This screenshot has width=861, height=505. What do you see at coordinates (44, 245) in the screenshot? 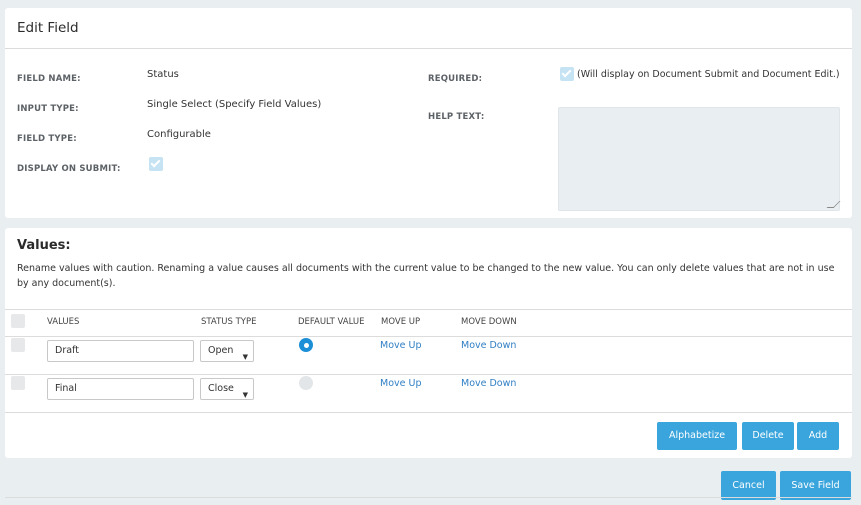
I see `values-title: Values:` at bounding box center [44, 245].